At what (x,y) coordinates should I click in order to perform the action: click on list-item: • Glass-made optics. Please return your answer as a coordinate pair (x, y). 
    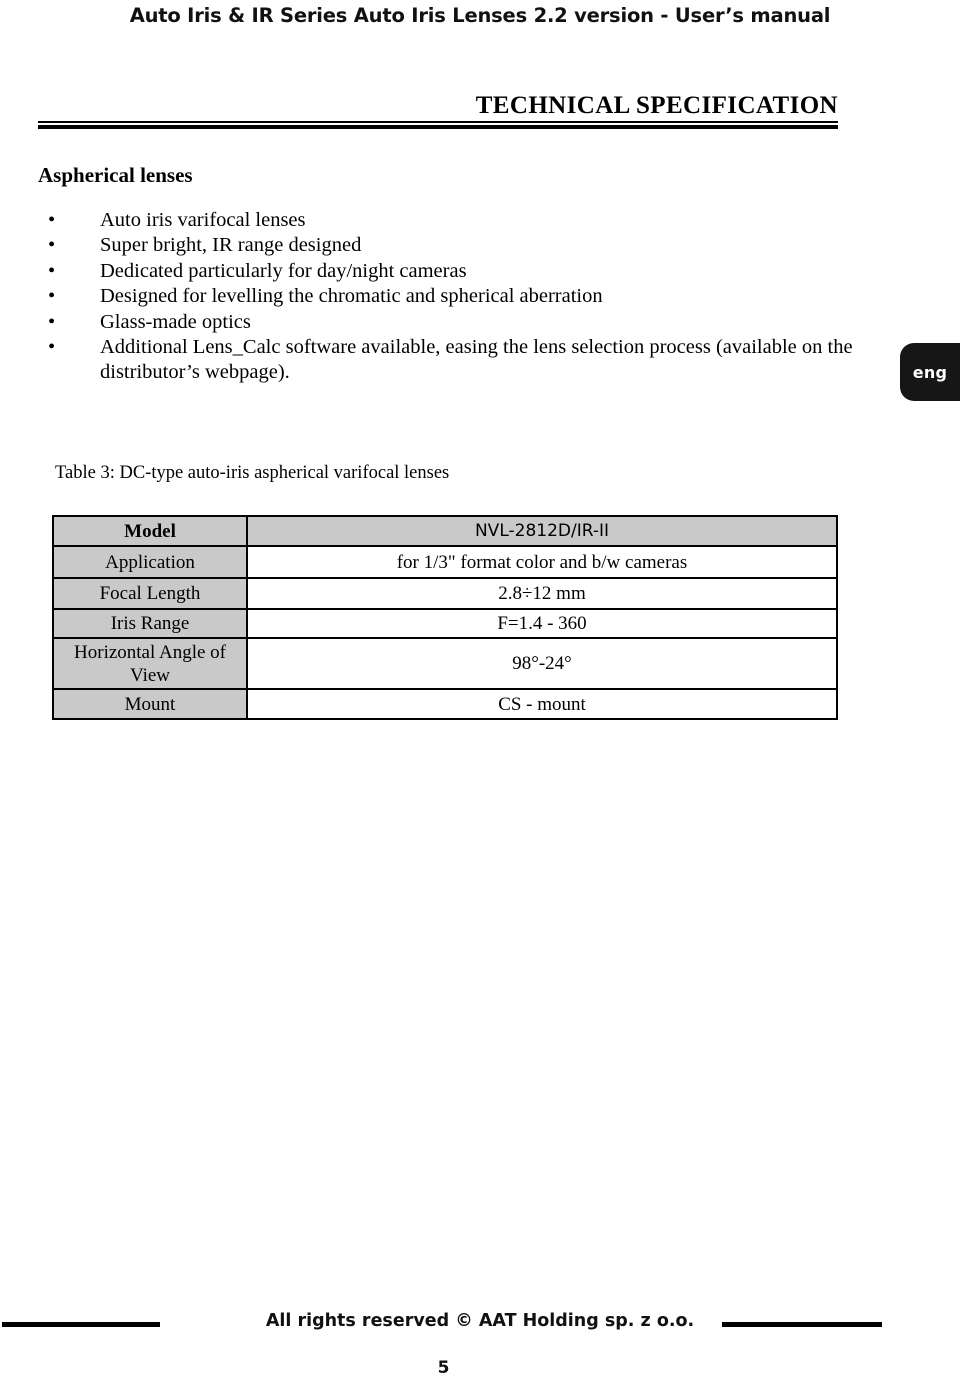
    Looking at the image, I should click on (453, 322).